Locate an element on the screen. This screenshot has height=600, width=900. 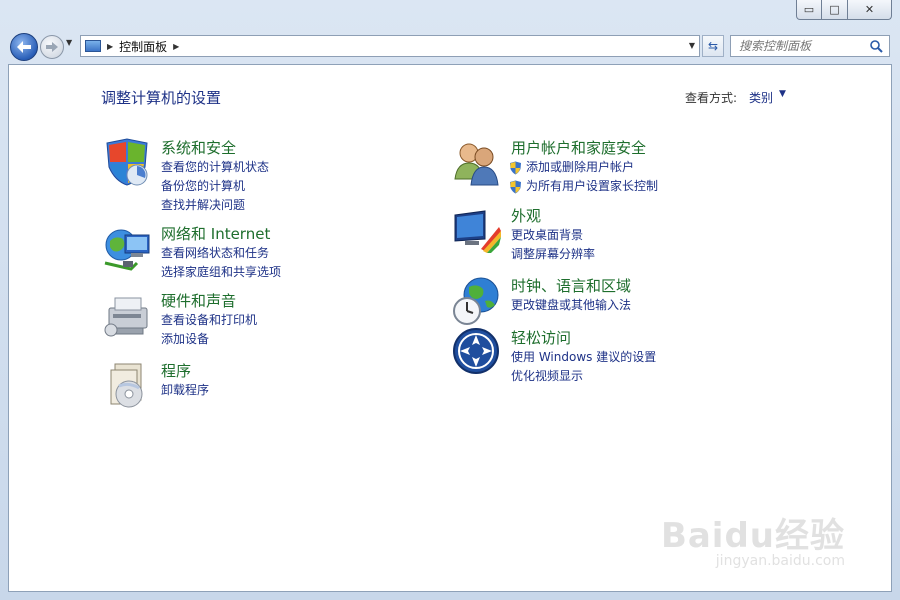
page-title: 调整计算机的设置 is located at coordinates (161, 98).